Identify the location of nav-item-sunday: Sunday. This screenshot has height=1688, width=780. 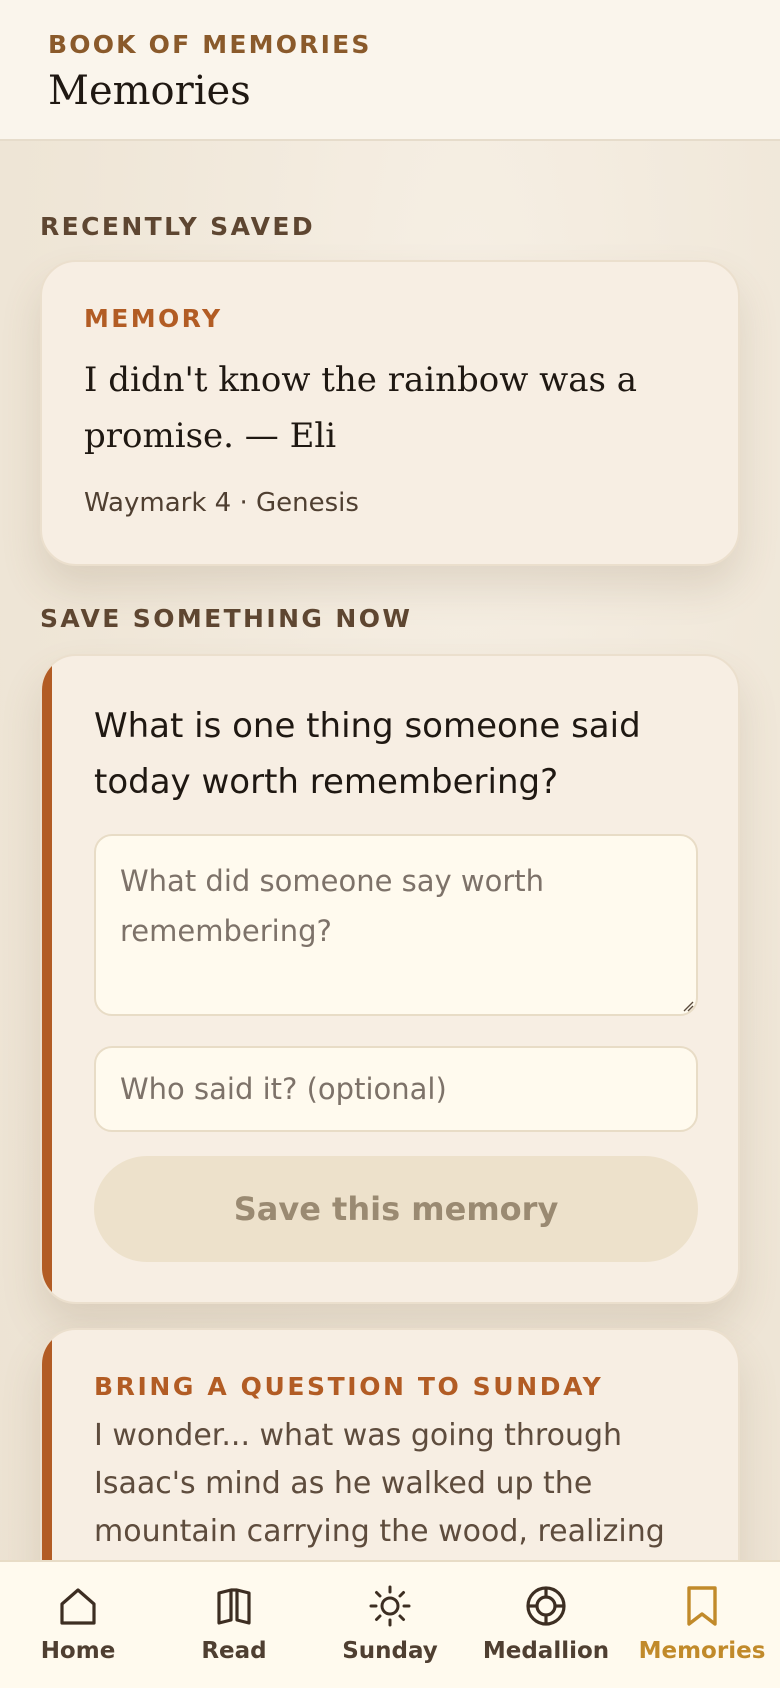
(390, 1625).